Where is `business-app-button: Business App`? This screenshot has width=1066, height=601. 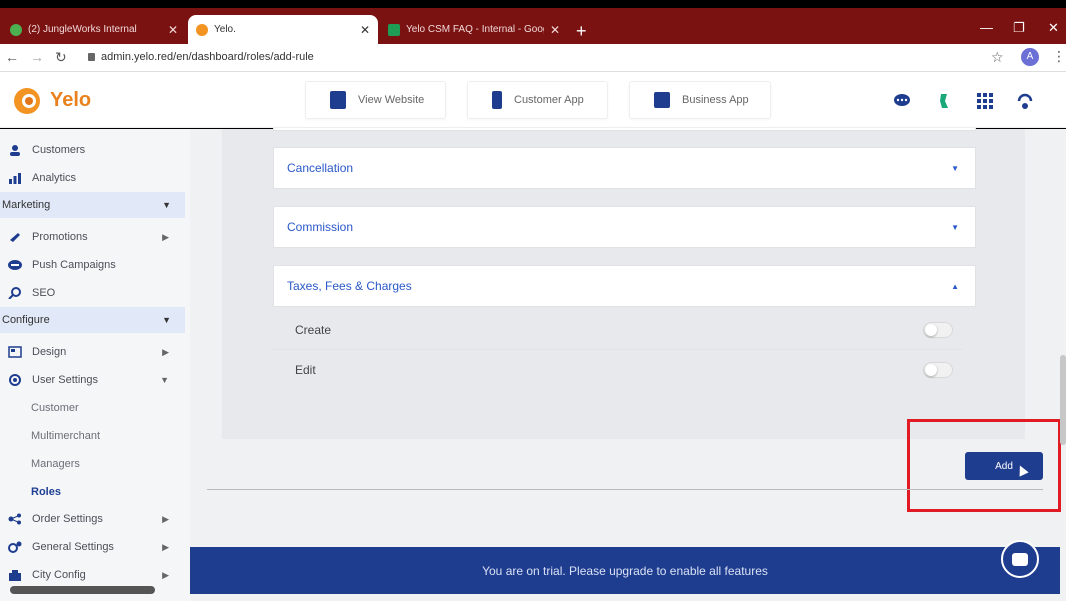 business-app-button: Business App is located at coordinates (700, 100).